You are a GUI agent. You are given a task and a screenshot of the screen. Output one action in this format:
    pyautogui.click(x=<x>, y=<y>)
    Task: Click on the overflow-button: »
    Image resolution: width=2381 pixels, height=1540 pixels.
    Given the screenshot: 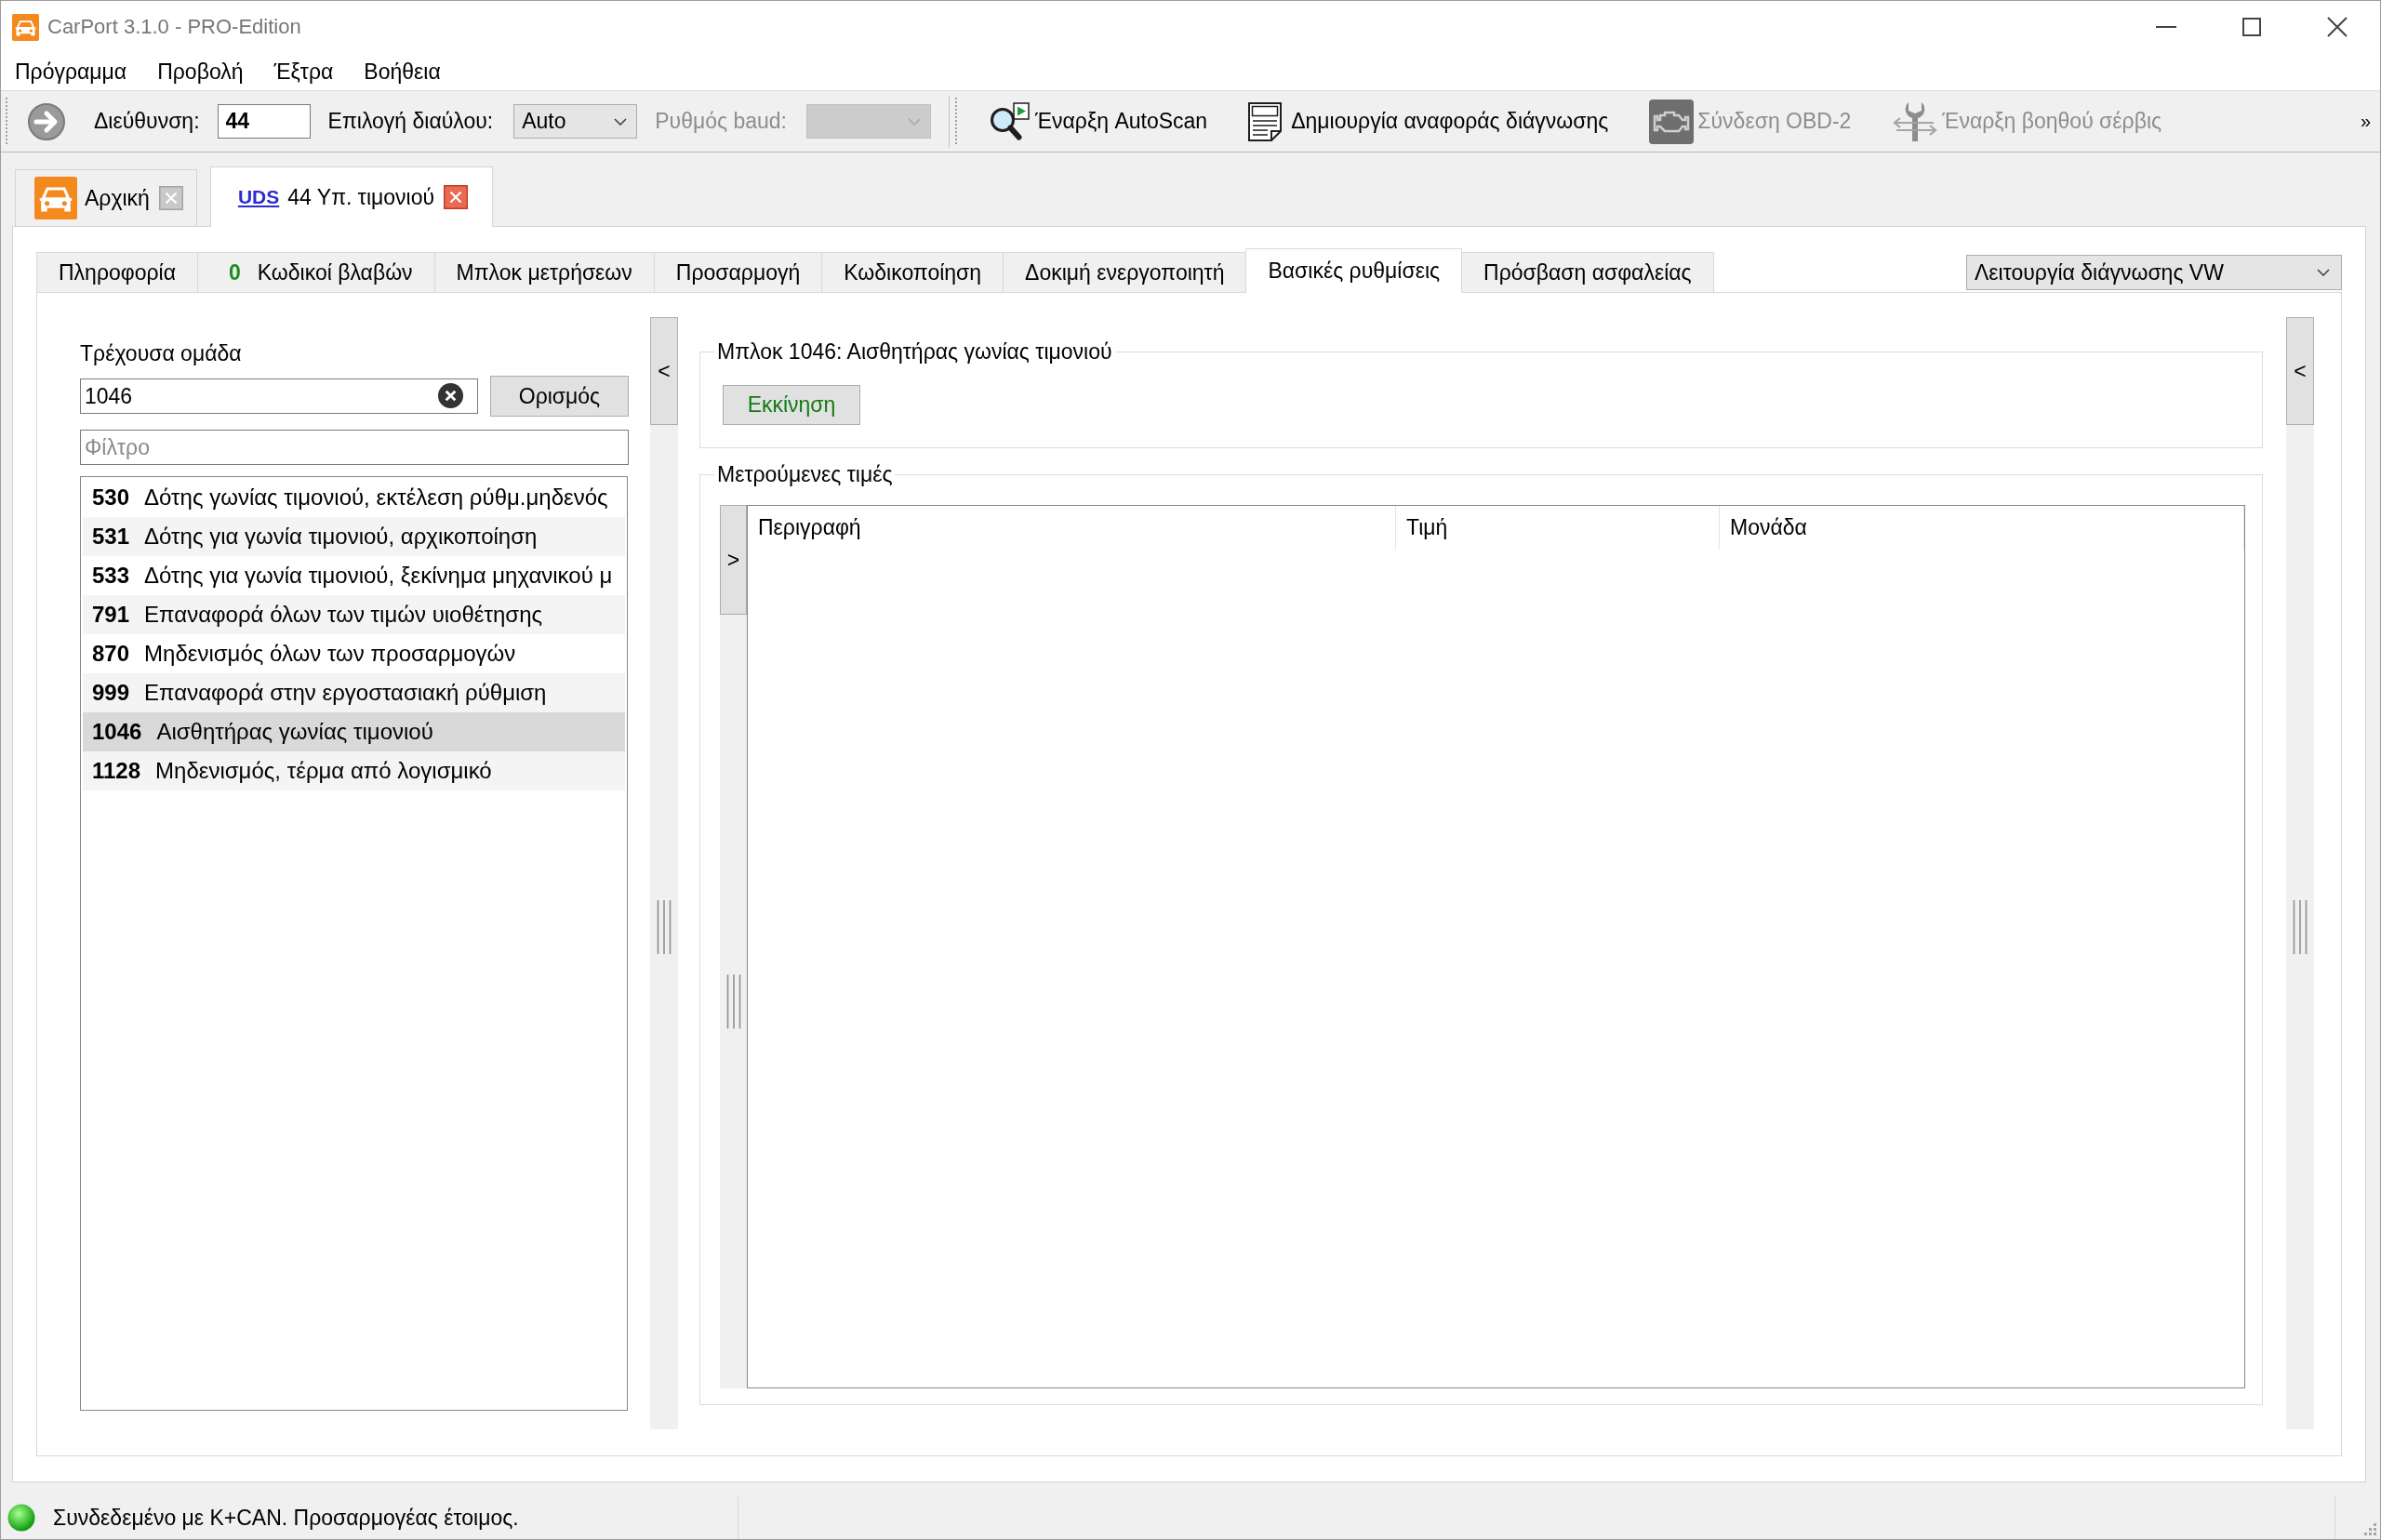 What is the action you would take?
    pyautogui.click(x=2365, y=121)
    